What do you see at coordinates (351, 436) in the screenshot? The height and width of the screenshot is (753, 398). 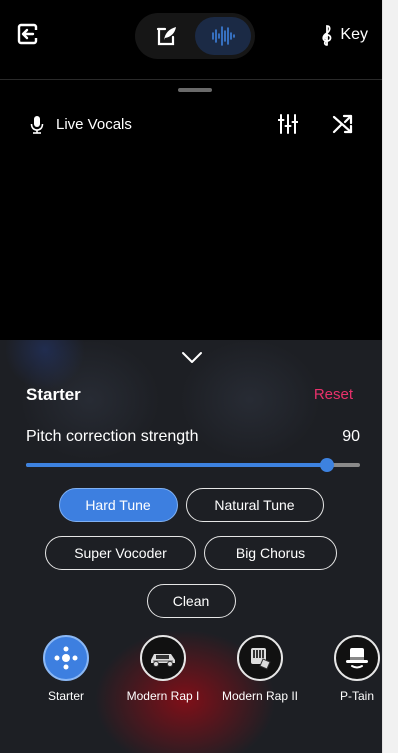 I see `strength-value: 90` at bounding box center [351, 436].